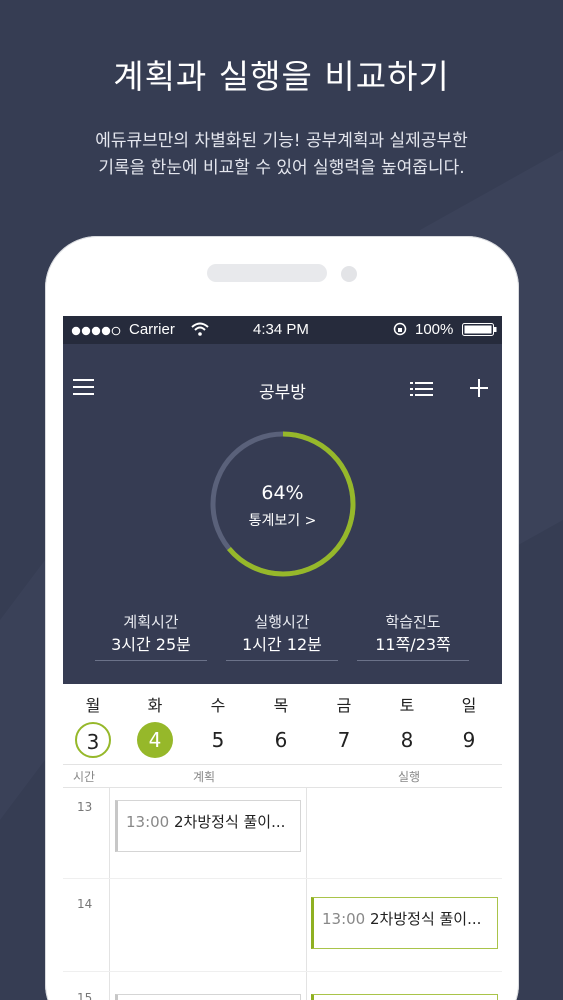 The image size is (563, 1000). I want to click on hour-label: 14, so click(85, 904).